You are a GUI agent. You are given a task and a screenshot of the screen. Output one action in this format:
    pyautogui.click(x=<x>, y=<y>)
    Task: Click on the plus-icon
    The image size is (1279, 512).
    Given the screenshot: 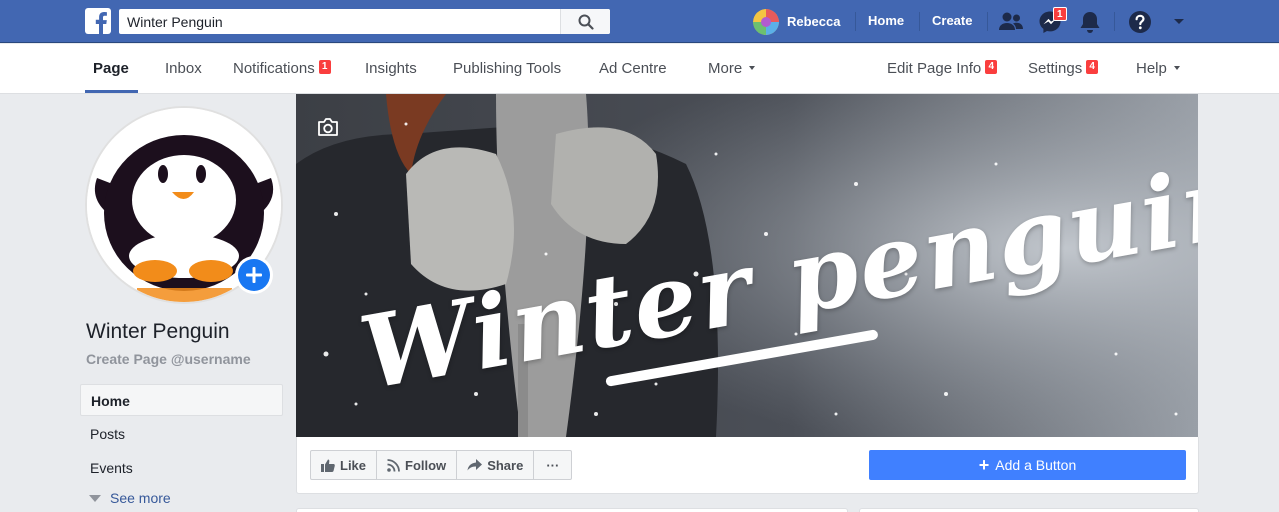 What is the action you would take?
    pyautogui.click(x=254, y=275)
    